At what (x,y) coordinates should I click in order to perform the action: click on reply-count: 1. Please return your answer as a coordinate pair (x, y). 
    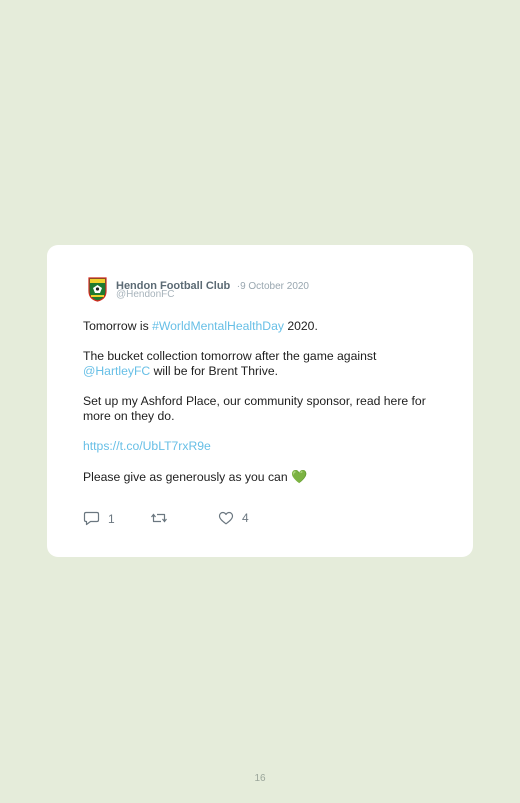
    Looking at the image, I should click on (111, 518).